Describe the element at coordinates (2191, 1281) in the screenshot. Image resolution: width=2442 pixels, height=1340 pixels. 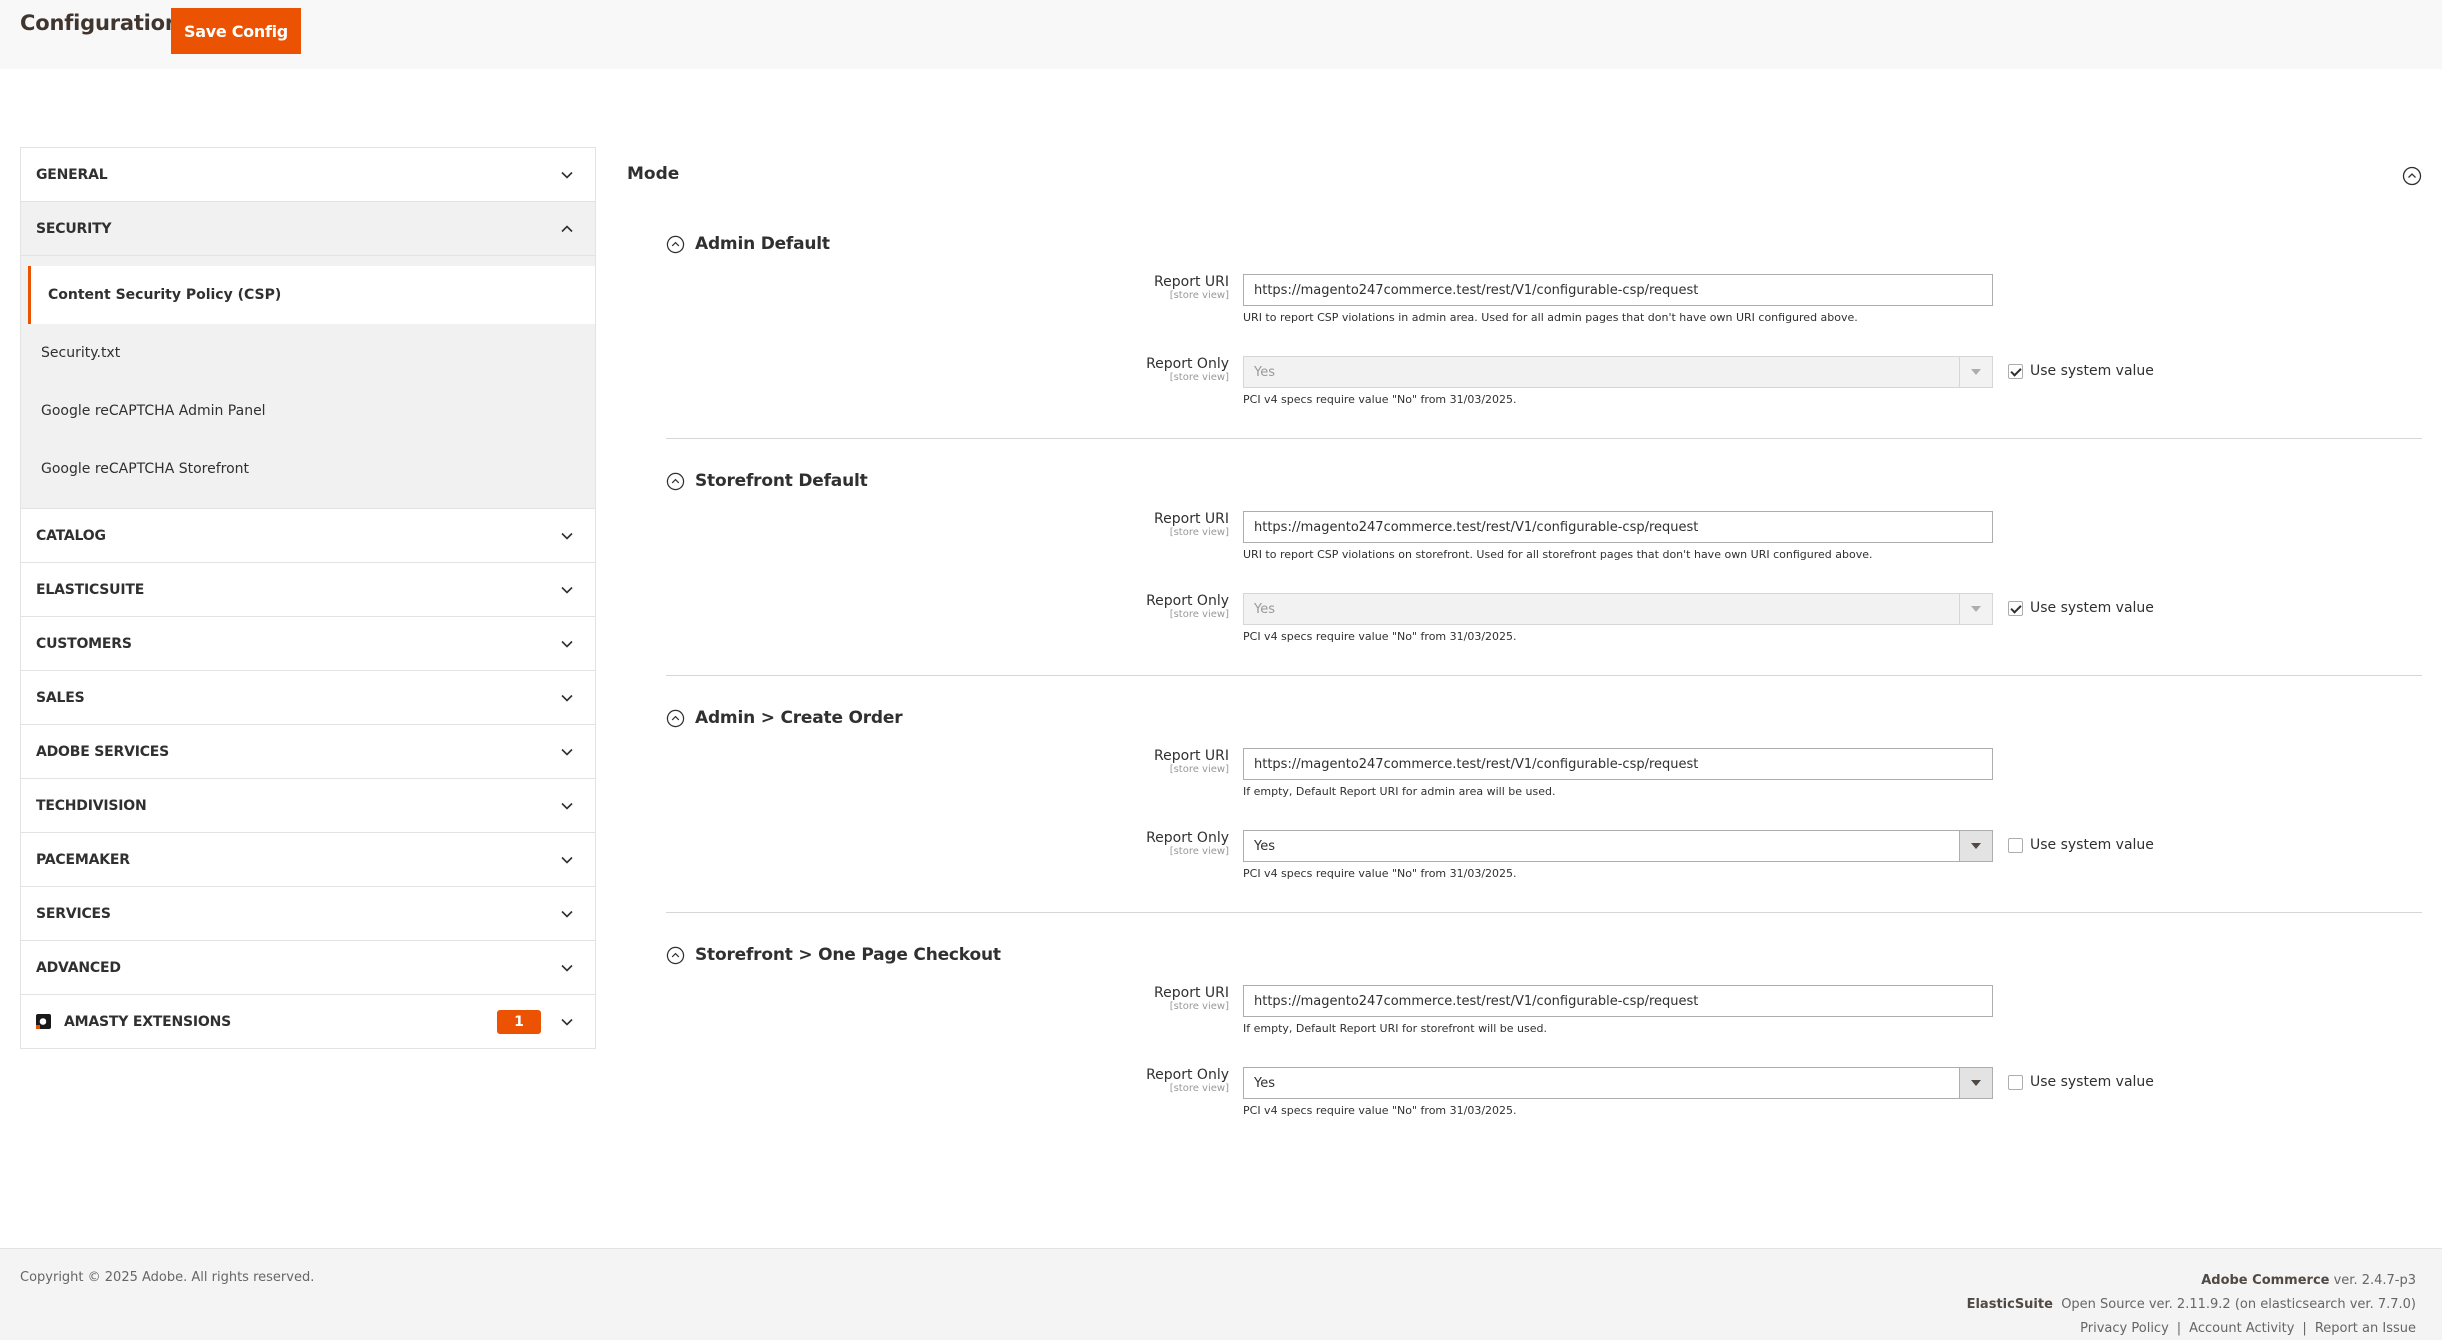
I see `product-version: Adobe Commerce ver. 2.4.7-p3` at that location.